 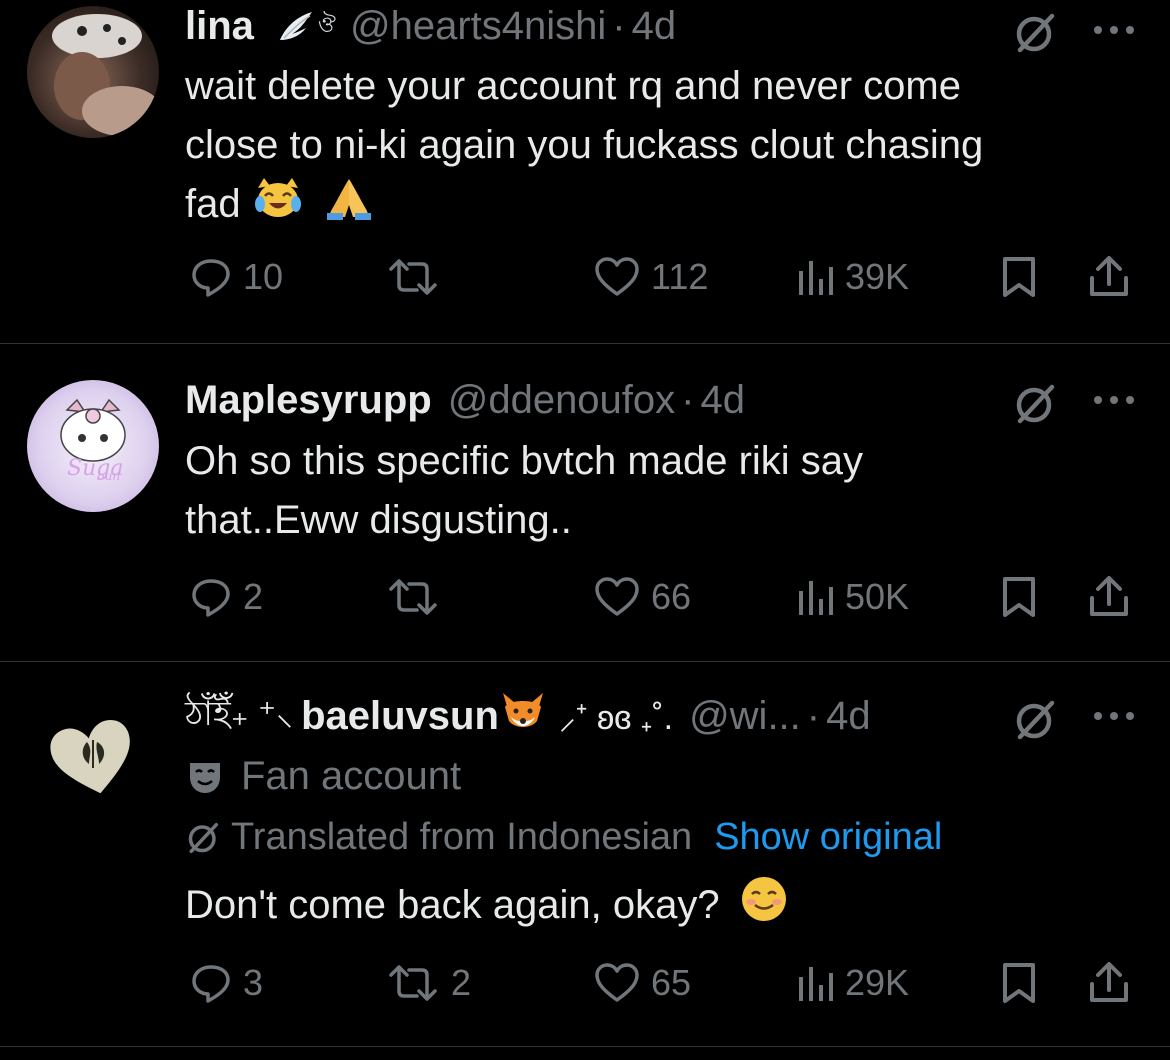 What do you see at coordinates (239, 713) in the screenshot?
I see `name-decoration: ঠাঁইঁ₊ ⁺⸜` at bounding box center [239, 713].